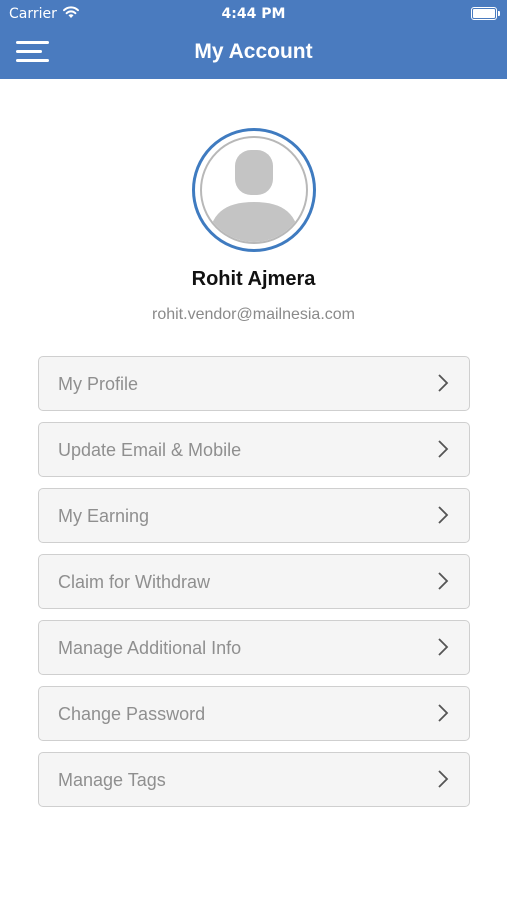 The width and height of the screenshot is (507, 900). Describe the element at coordinates (98, 384) in the screenshot. I see `menu-item-label: My Profile` at that location.